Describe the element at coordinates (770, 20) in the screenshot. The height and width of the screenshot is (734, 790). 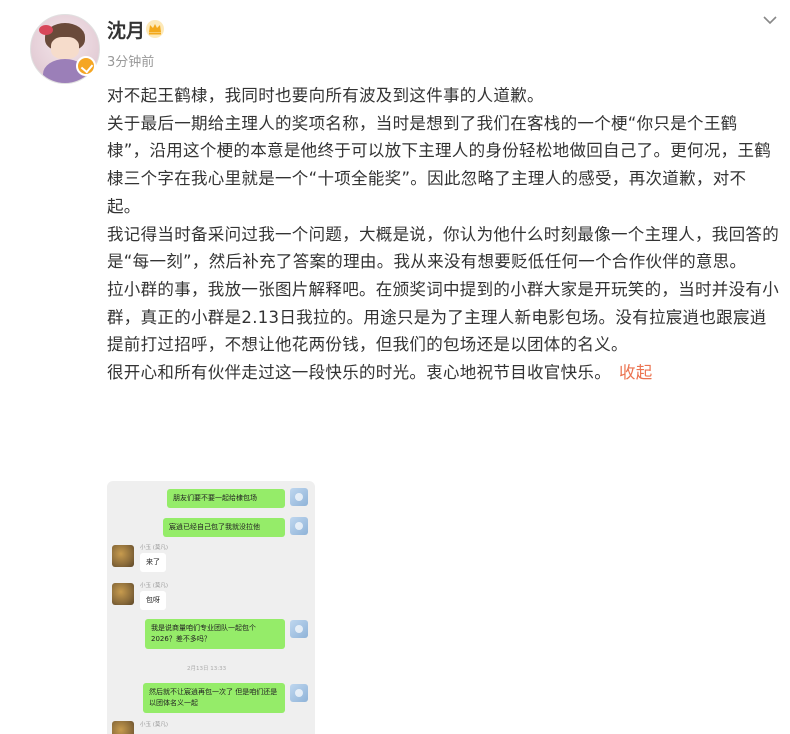
I see `chevron-down-icon` at that location.